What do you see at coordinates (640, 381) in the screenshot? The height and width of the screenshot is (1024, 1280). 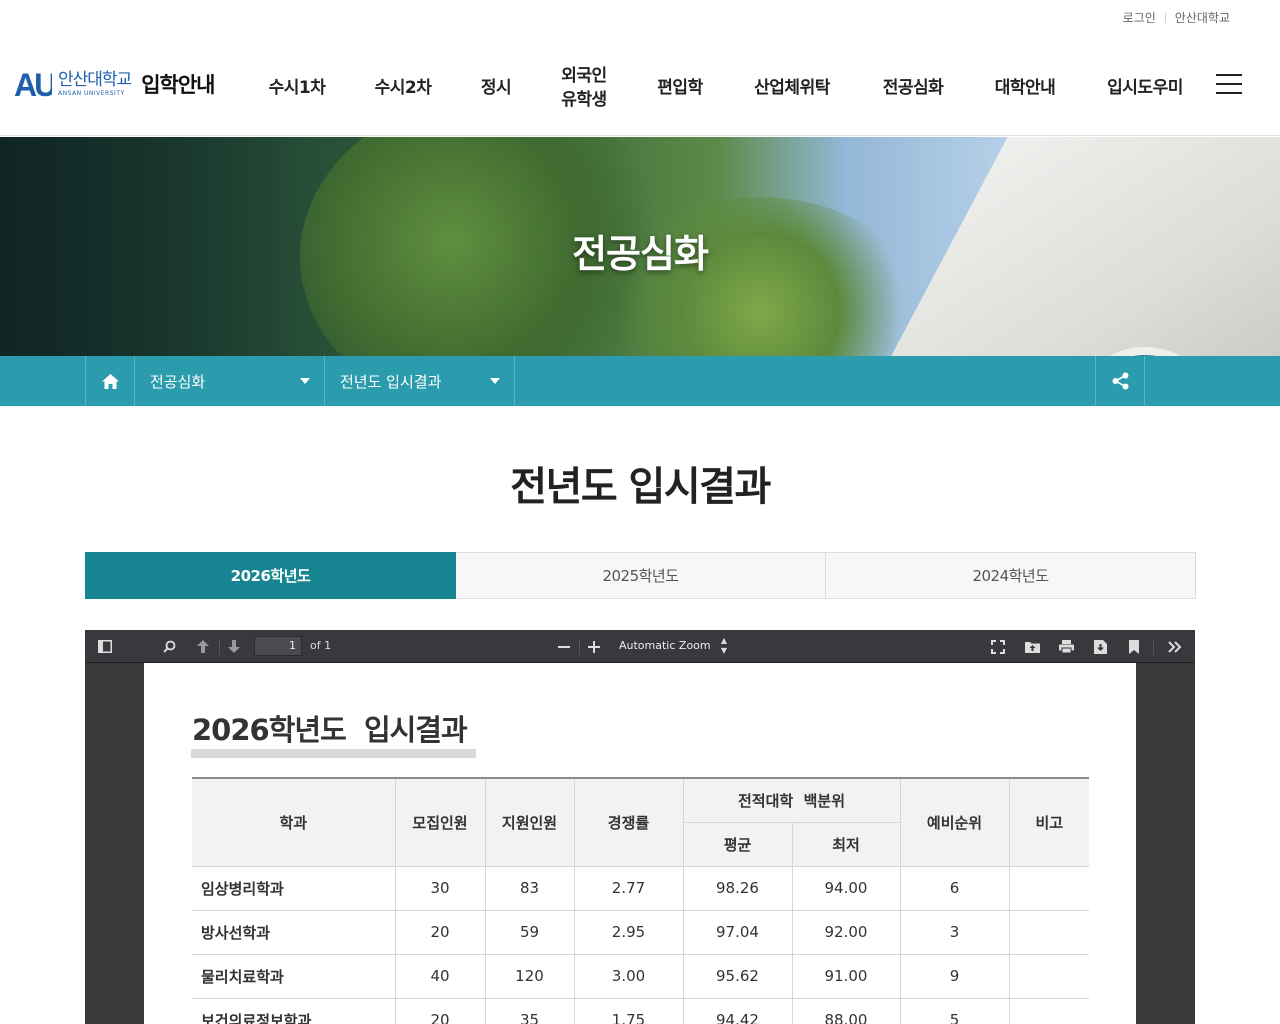 I see `location-bar: 전공심화 전년도 입시결과` at bounding box center [640, 381].